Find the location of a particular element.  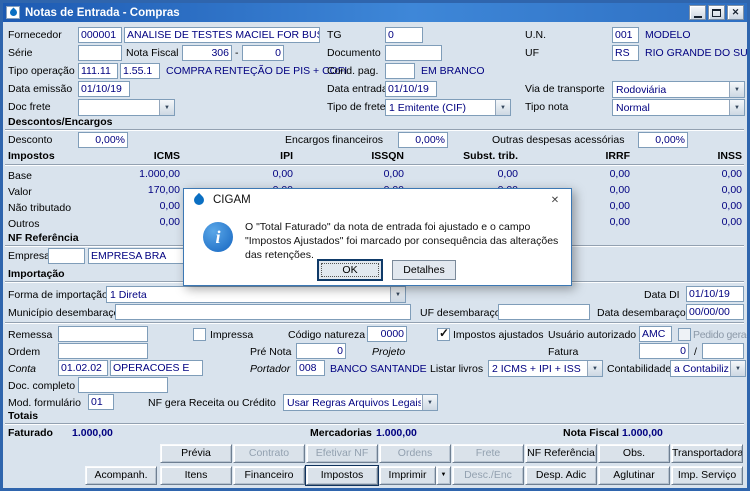

desp-adic-button: Desp. Adic is located at coordinates (561, 475).